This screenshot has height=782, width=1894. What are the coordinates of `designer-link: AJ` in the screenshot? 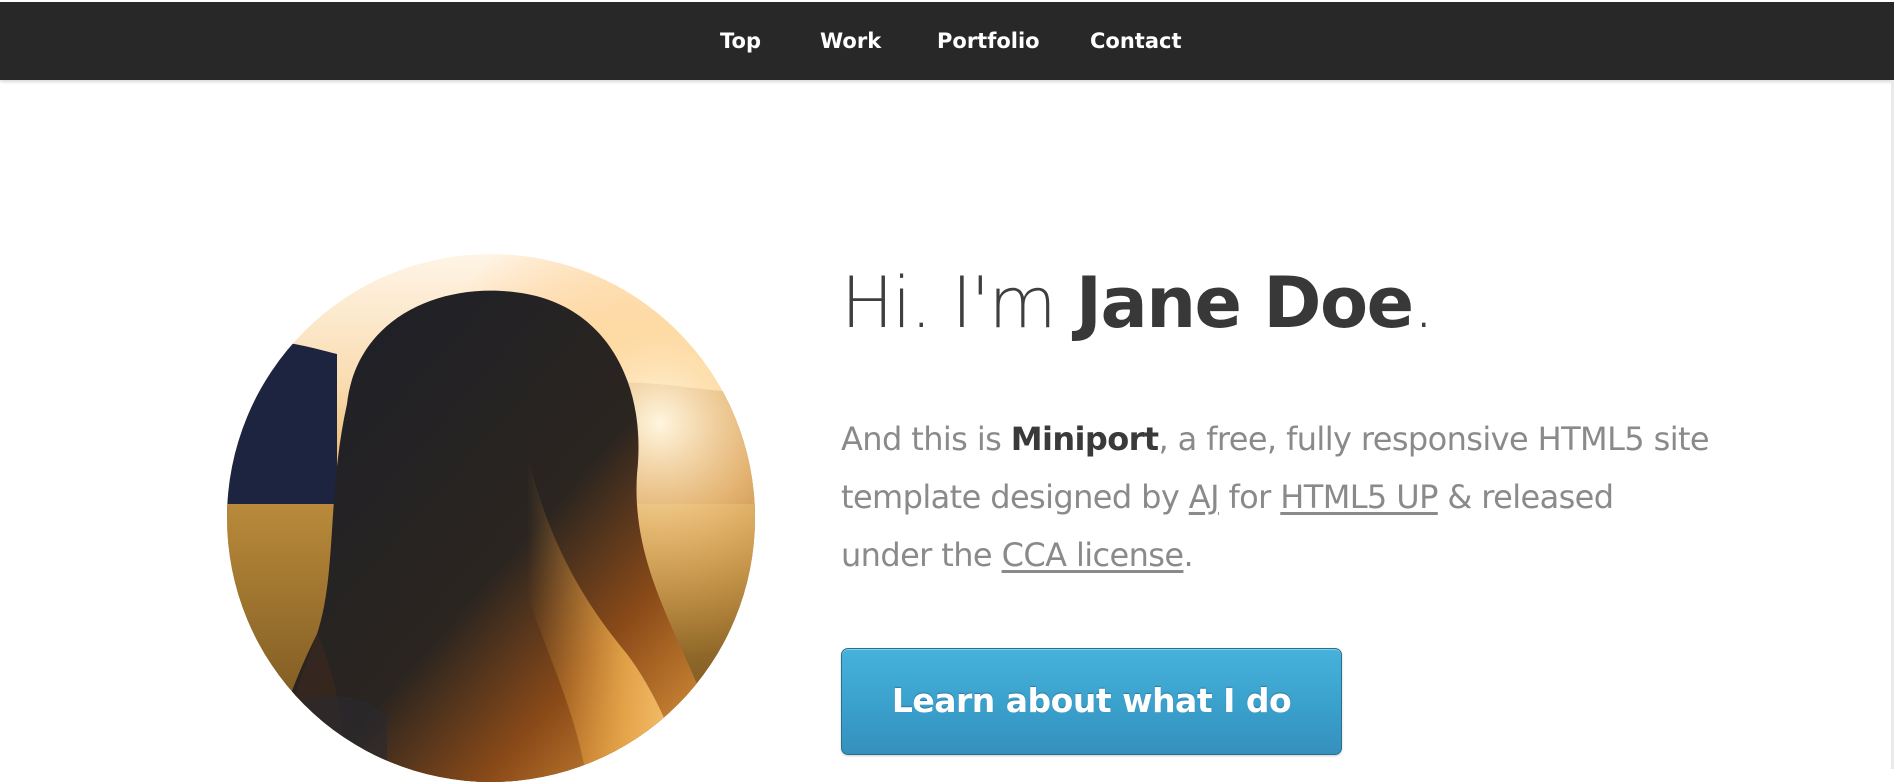 It's located at (1204, 497).